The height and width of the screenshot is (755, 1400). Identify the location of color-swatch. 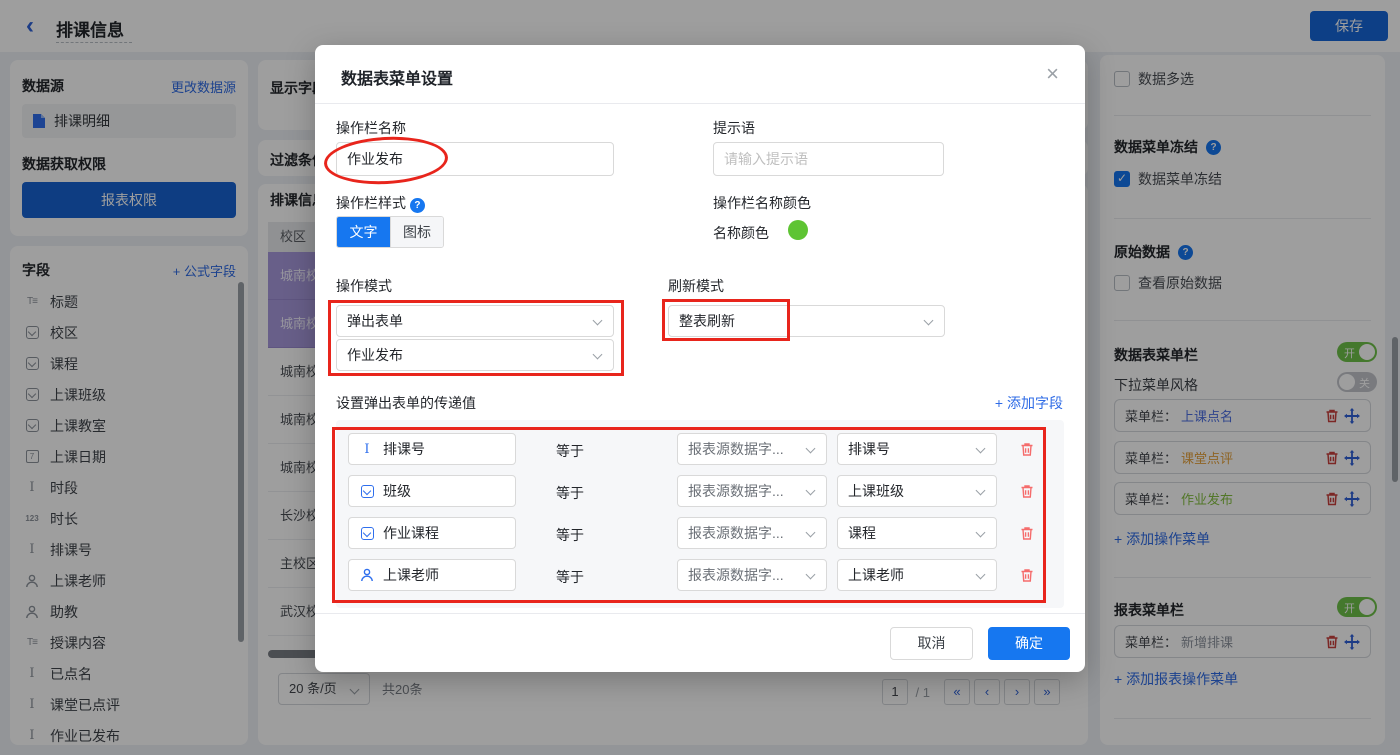
(798, 230).